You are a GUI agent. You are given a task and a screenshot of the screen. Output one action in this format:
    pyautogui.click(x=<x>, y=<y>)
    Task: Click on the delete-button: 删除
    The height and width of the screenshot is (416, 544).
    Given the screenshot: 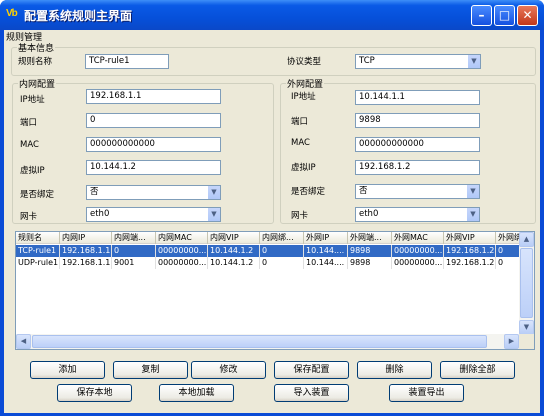 What is the action you would take?
    pyautogui.click(x=394, y=370)
    